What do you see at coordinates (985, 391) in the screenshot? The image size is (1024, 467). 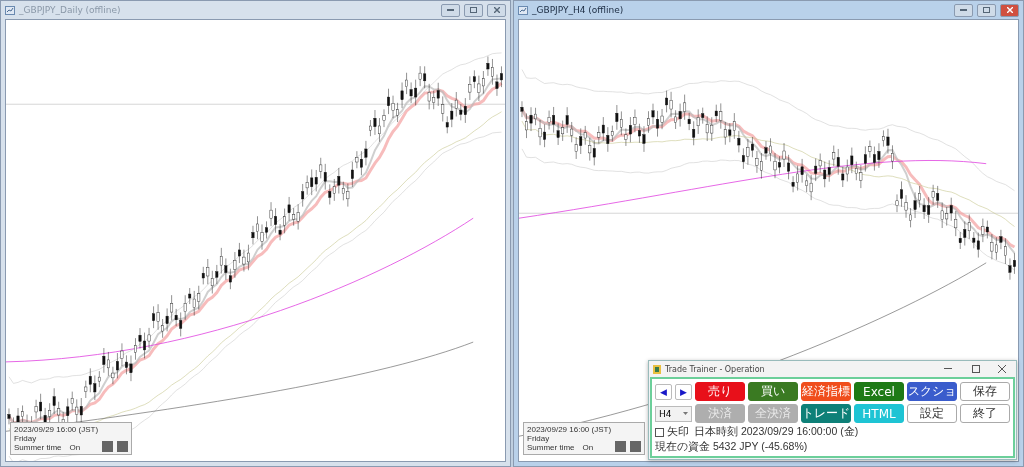 I see `action-button: 保存` at bounding box center [985, 391].